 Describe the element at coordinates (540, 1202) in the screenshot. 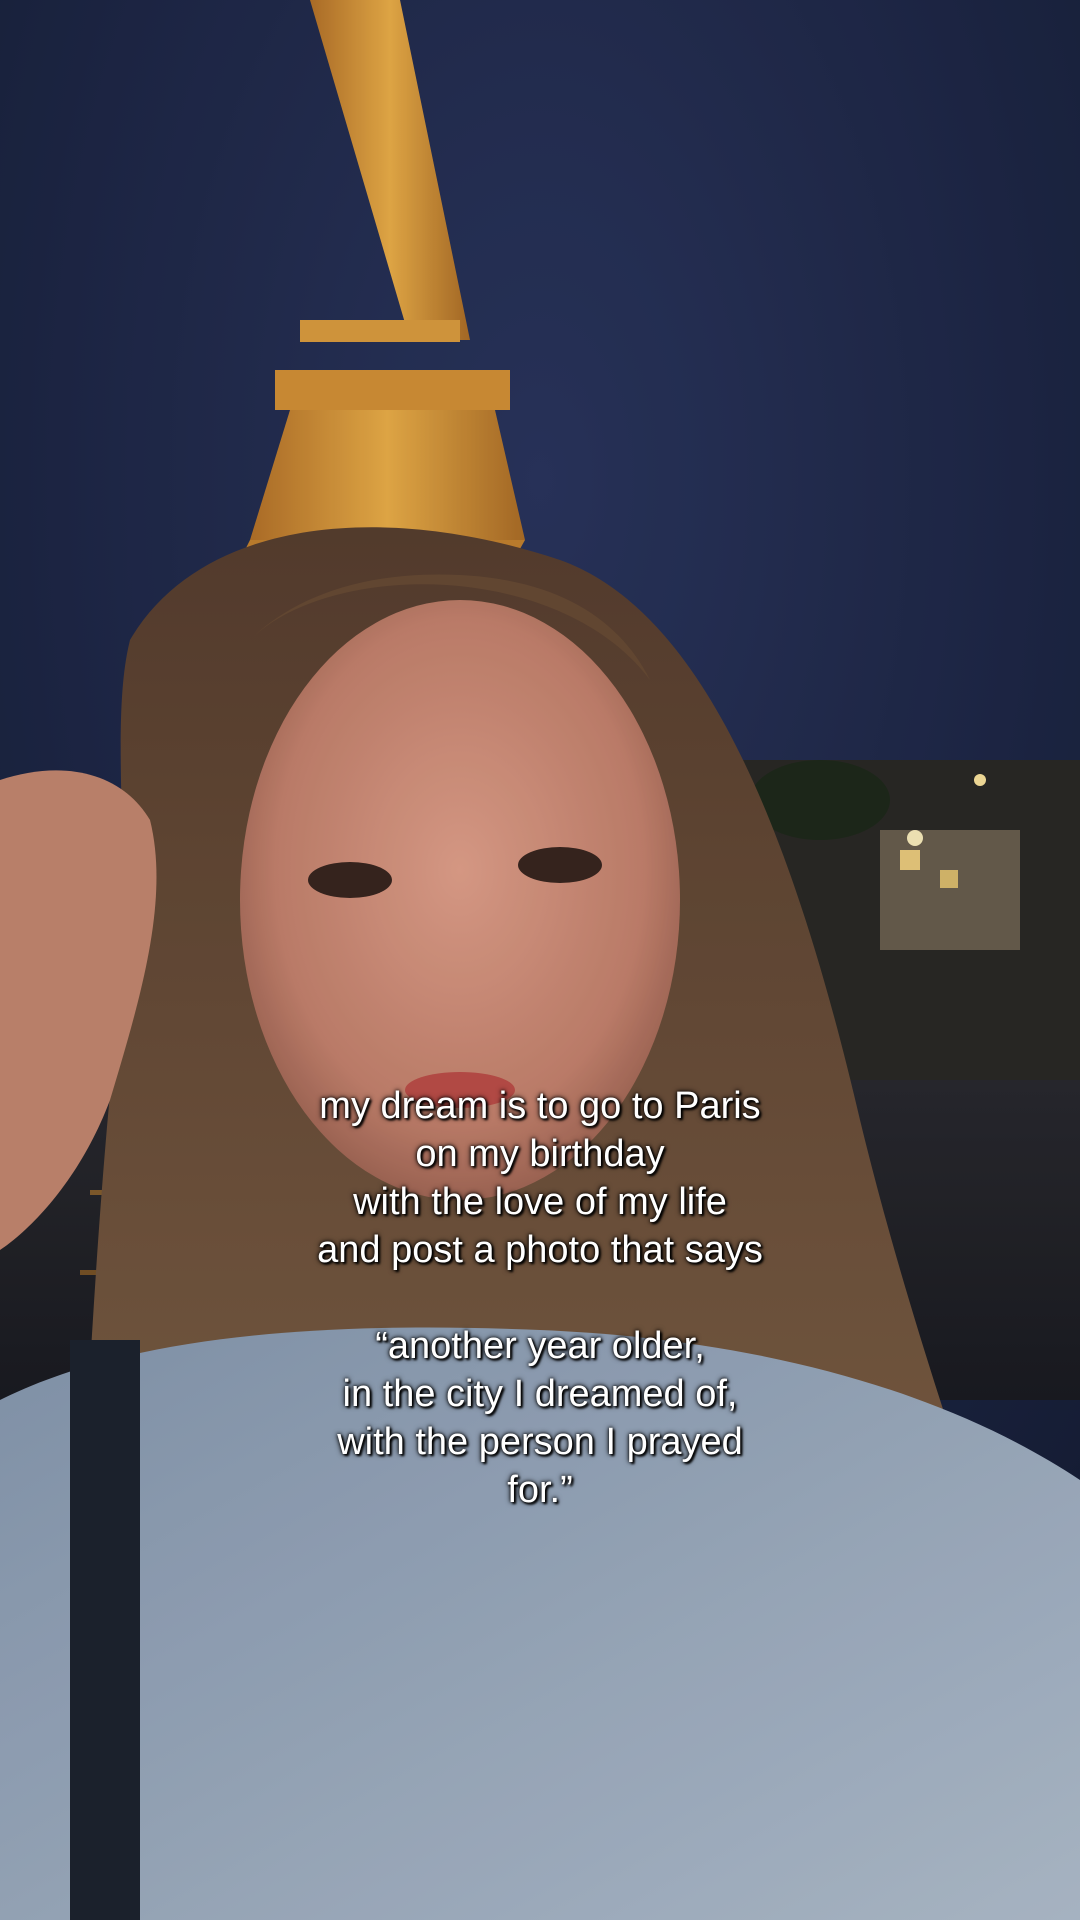

I see `caption-line-3: with the love of my life` at that location.